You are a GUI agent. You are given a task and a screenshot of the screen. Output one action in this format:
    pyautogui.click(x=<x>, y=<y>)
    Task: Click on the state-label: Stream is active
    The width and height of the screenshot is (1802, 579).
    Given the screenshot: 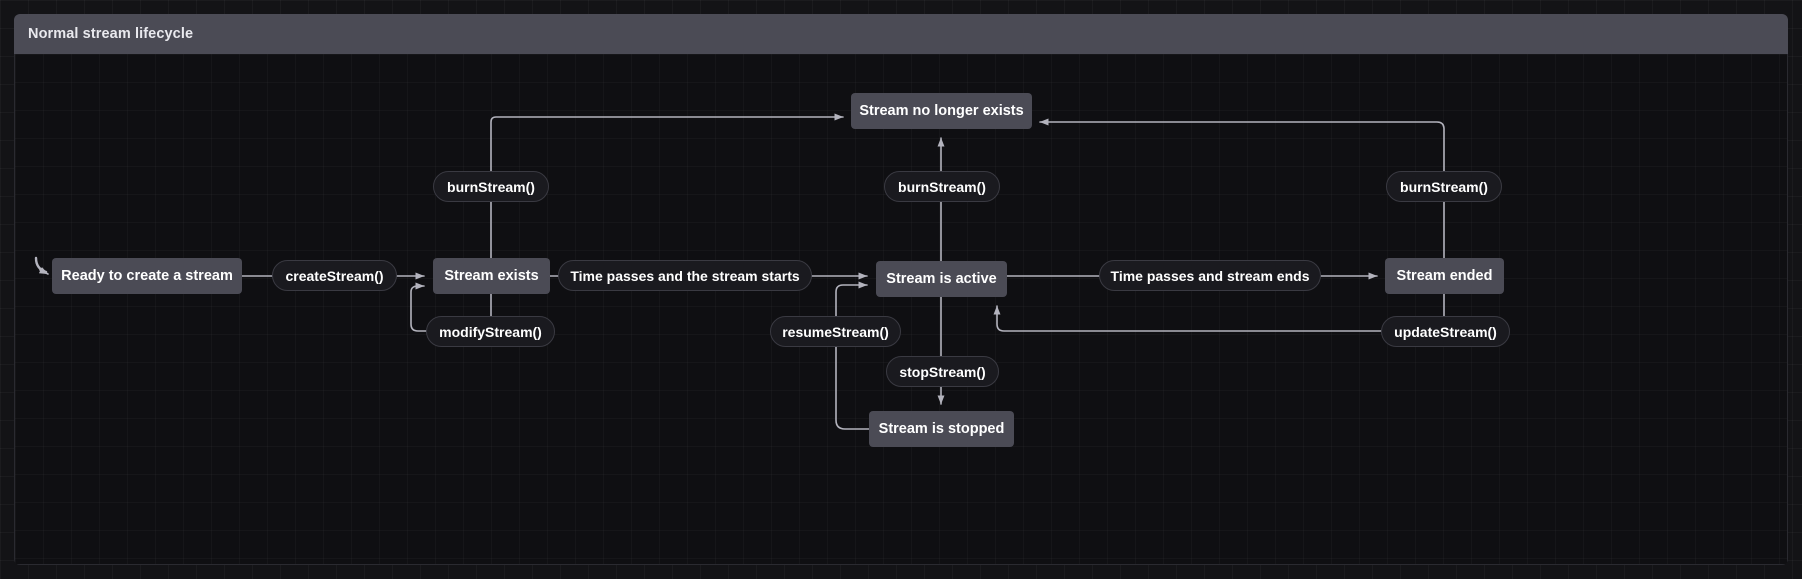 What is the action you would take?
    pyautogui.click(x=941, y=279)
    